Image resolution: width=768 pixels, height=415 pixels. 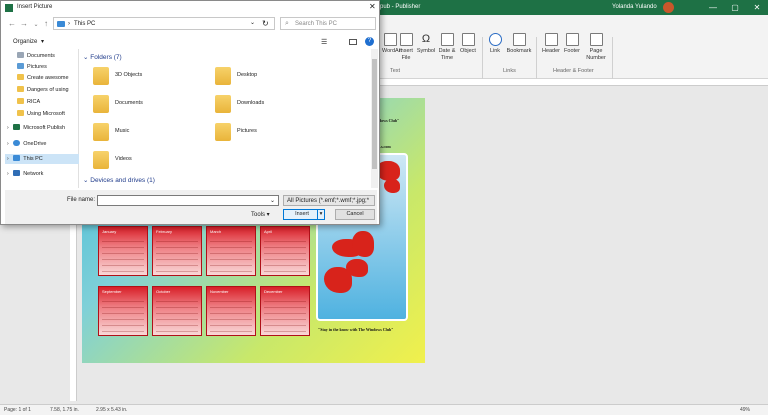 I want to click on folder-label: Videos, so click(x=123, y=159).